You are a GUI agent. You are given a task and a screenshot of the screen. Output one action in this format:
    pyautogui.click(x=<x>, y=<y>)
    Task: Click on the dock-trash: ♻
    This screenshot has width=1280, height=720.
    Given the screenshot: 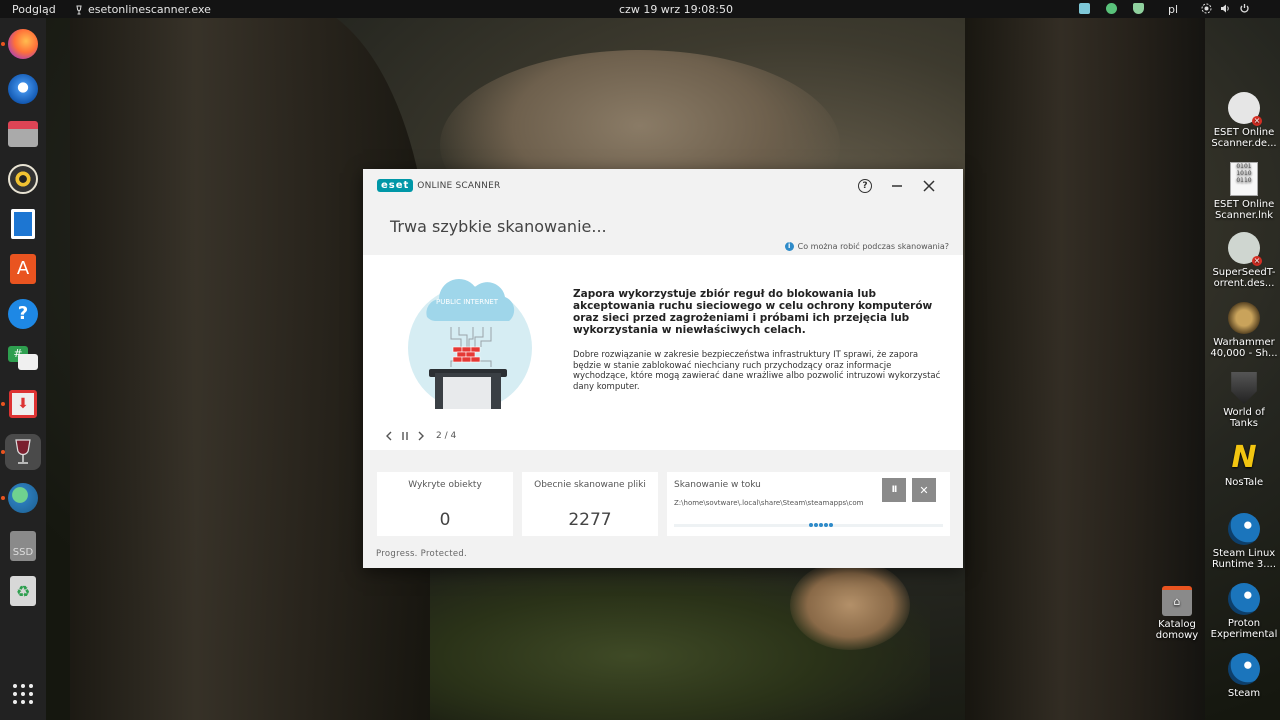 What is the action you would take?
    pyautogui.click(x=23, y=591)
    